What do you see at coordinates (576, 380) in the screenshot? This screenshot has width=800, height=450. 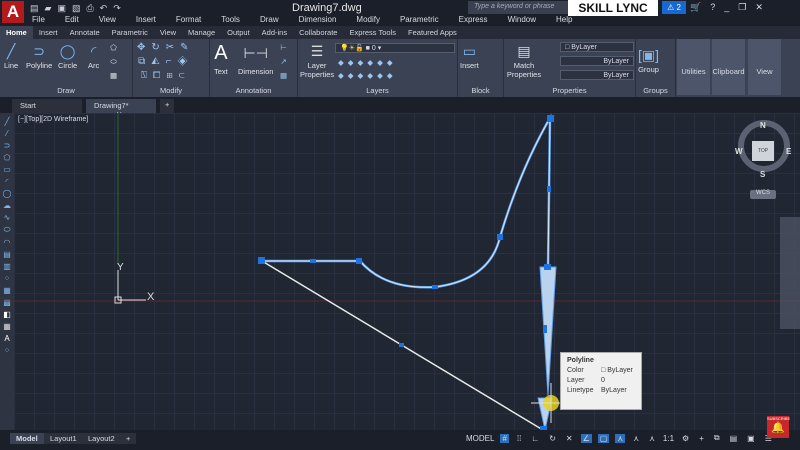 I see `tooltip-key: Layer` at bounding box center [576, 380].